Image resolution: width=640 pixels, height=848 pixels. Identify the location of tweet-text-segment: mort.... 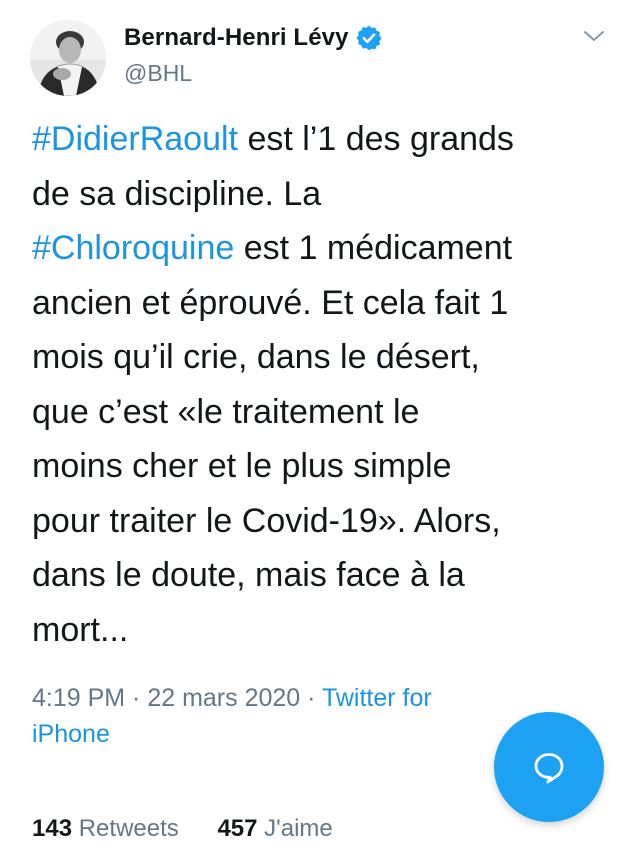
(80, 629).